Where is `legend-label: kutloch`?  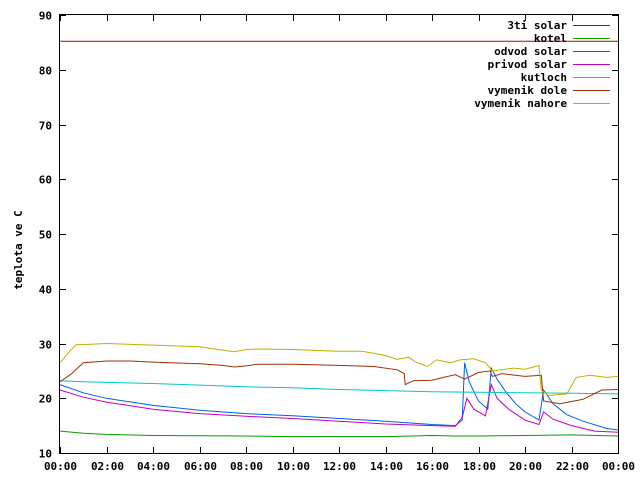 legend-label: kutloch is located at coordinates (544, 77).